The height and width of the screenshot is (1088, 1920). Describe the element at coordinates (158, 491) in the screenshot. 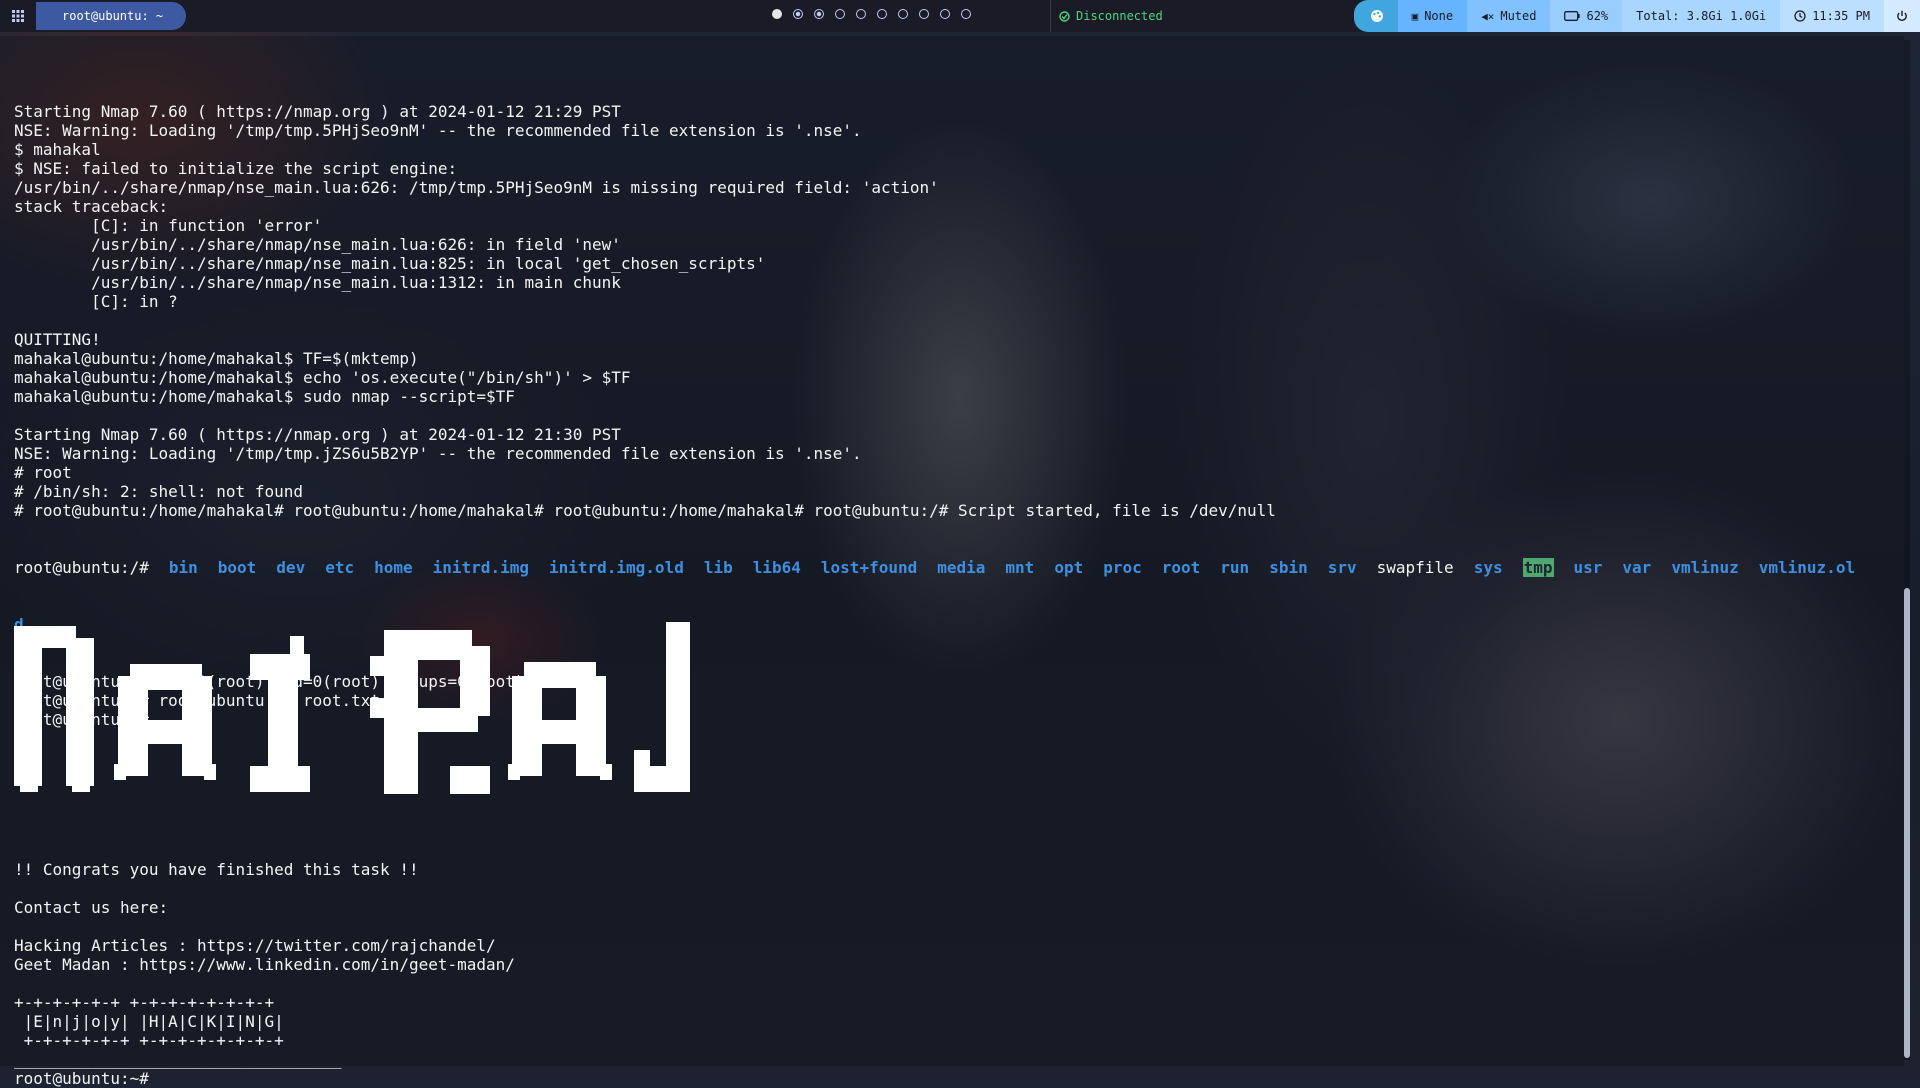

I see `terminal-line: # /bin/sh: 2: shell: not found` at that location.